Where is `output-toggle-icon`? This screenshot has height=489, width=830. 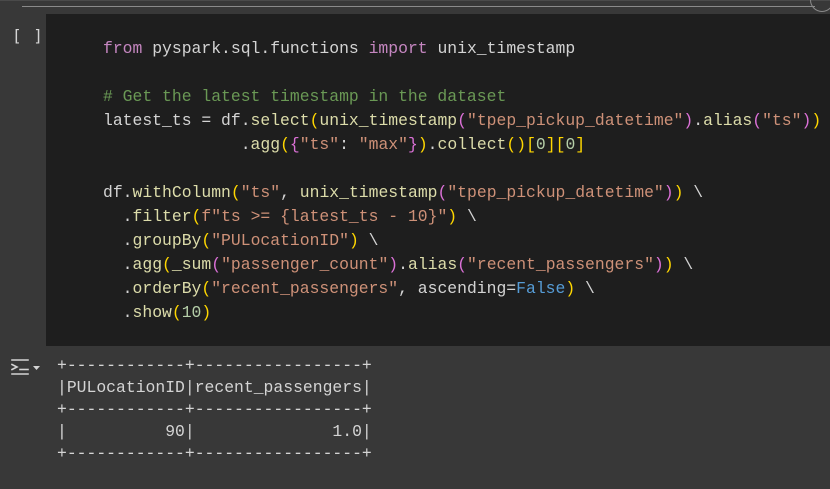 output-toggle-icon is located at coordinates (26, 367).